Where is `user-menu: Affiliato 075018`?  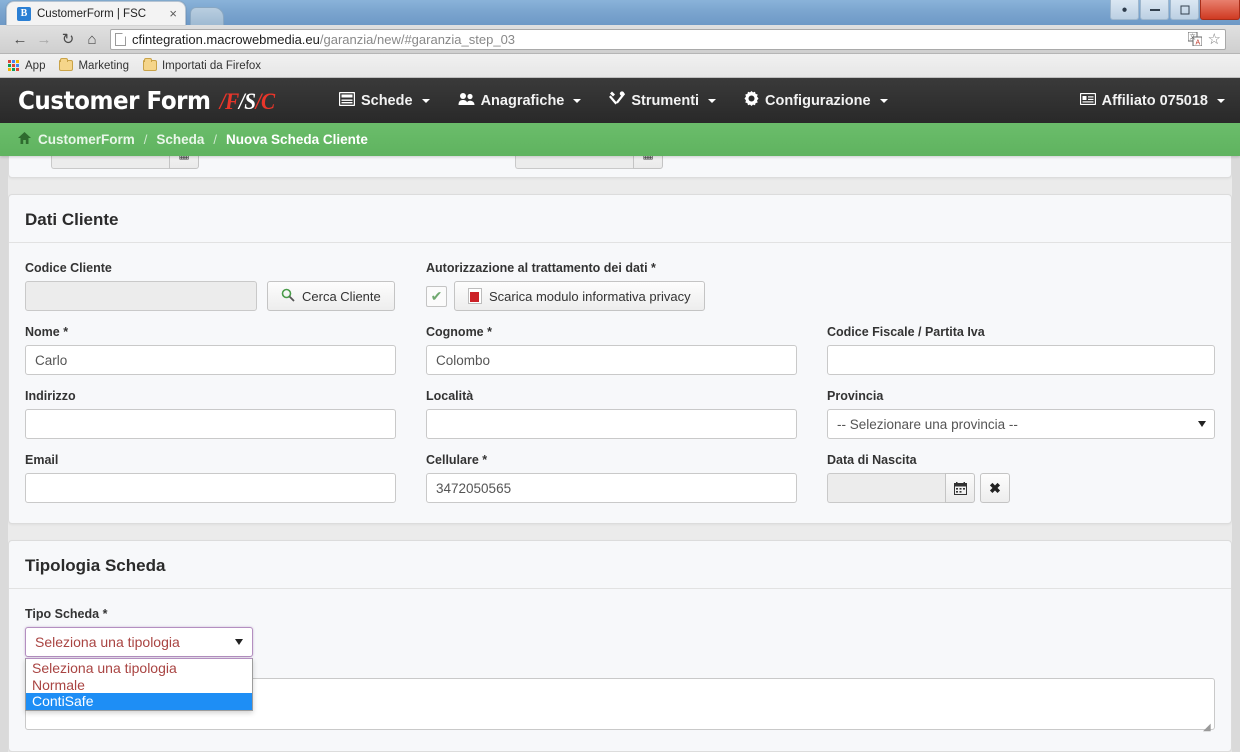
user-menu: Affiliato 075018 is located at coordinates (1152, 100).